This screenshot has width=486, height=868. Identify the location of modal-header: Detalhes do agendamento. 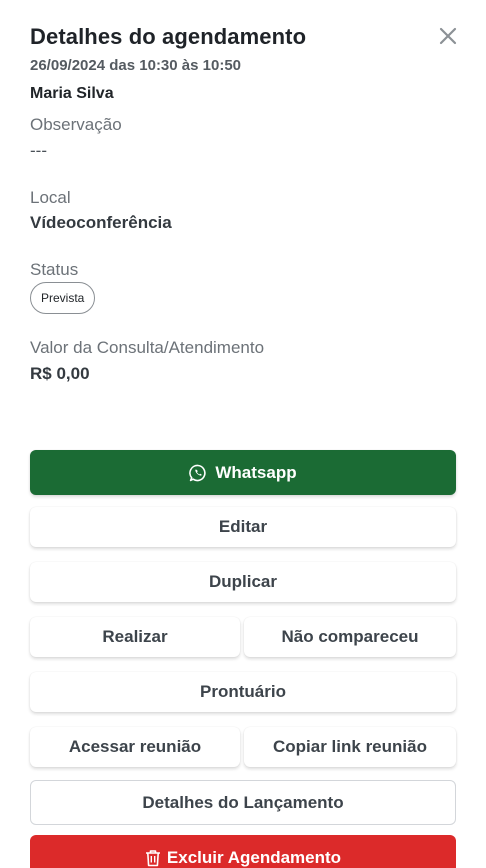
(243, 37).